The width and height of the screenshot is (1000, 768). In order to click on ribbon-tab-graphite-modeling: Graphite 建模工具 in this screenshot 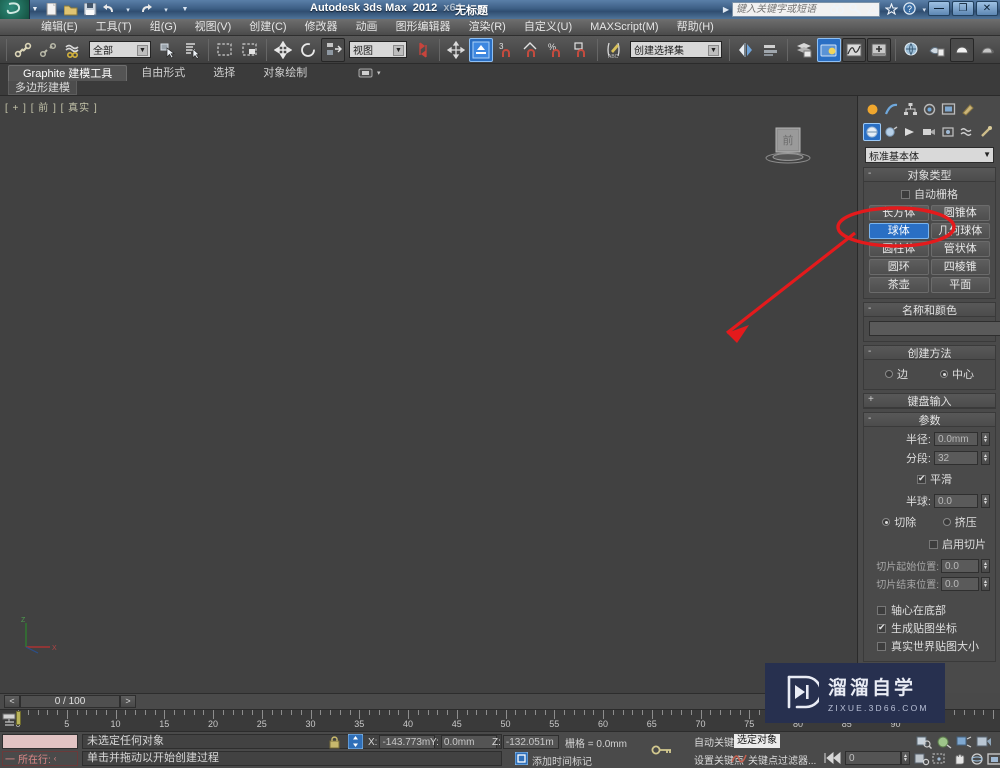, I will do `click(68, 73)`.